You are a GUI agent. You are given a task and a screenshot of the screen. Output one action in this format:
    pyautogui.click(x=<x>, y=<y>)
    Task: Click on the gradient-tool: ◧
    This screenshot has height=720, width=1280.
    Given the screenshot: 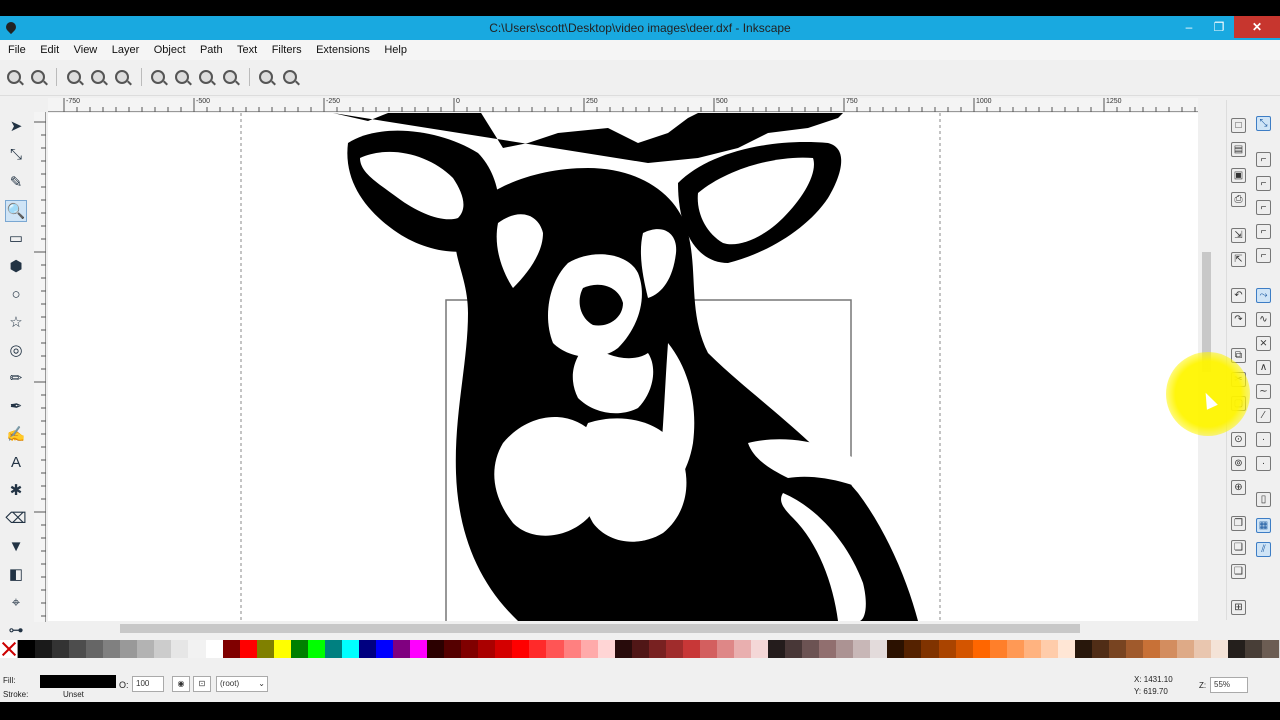 What is the action you would take?
    pyautogui.click(x=16, y=575)
    